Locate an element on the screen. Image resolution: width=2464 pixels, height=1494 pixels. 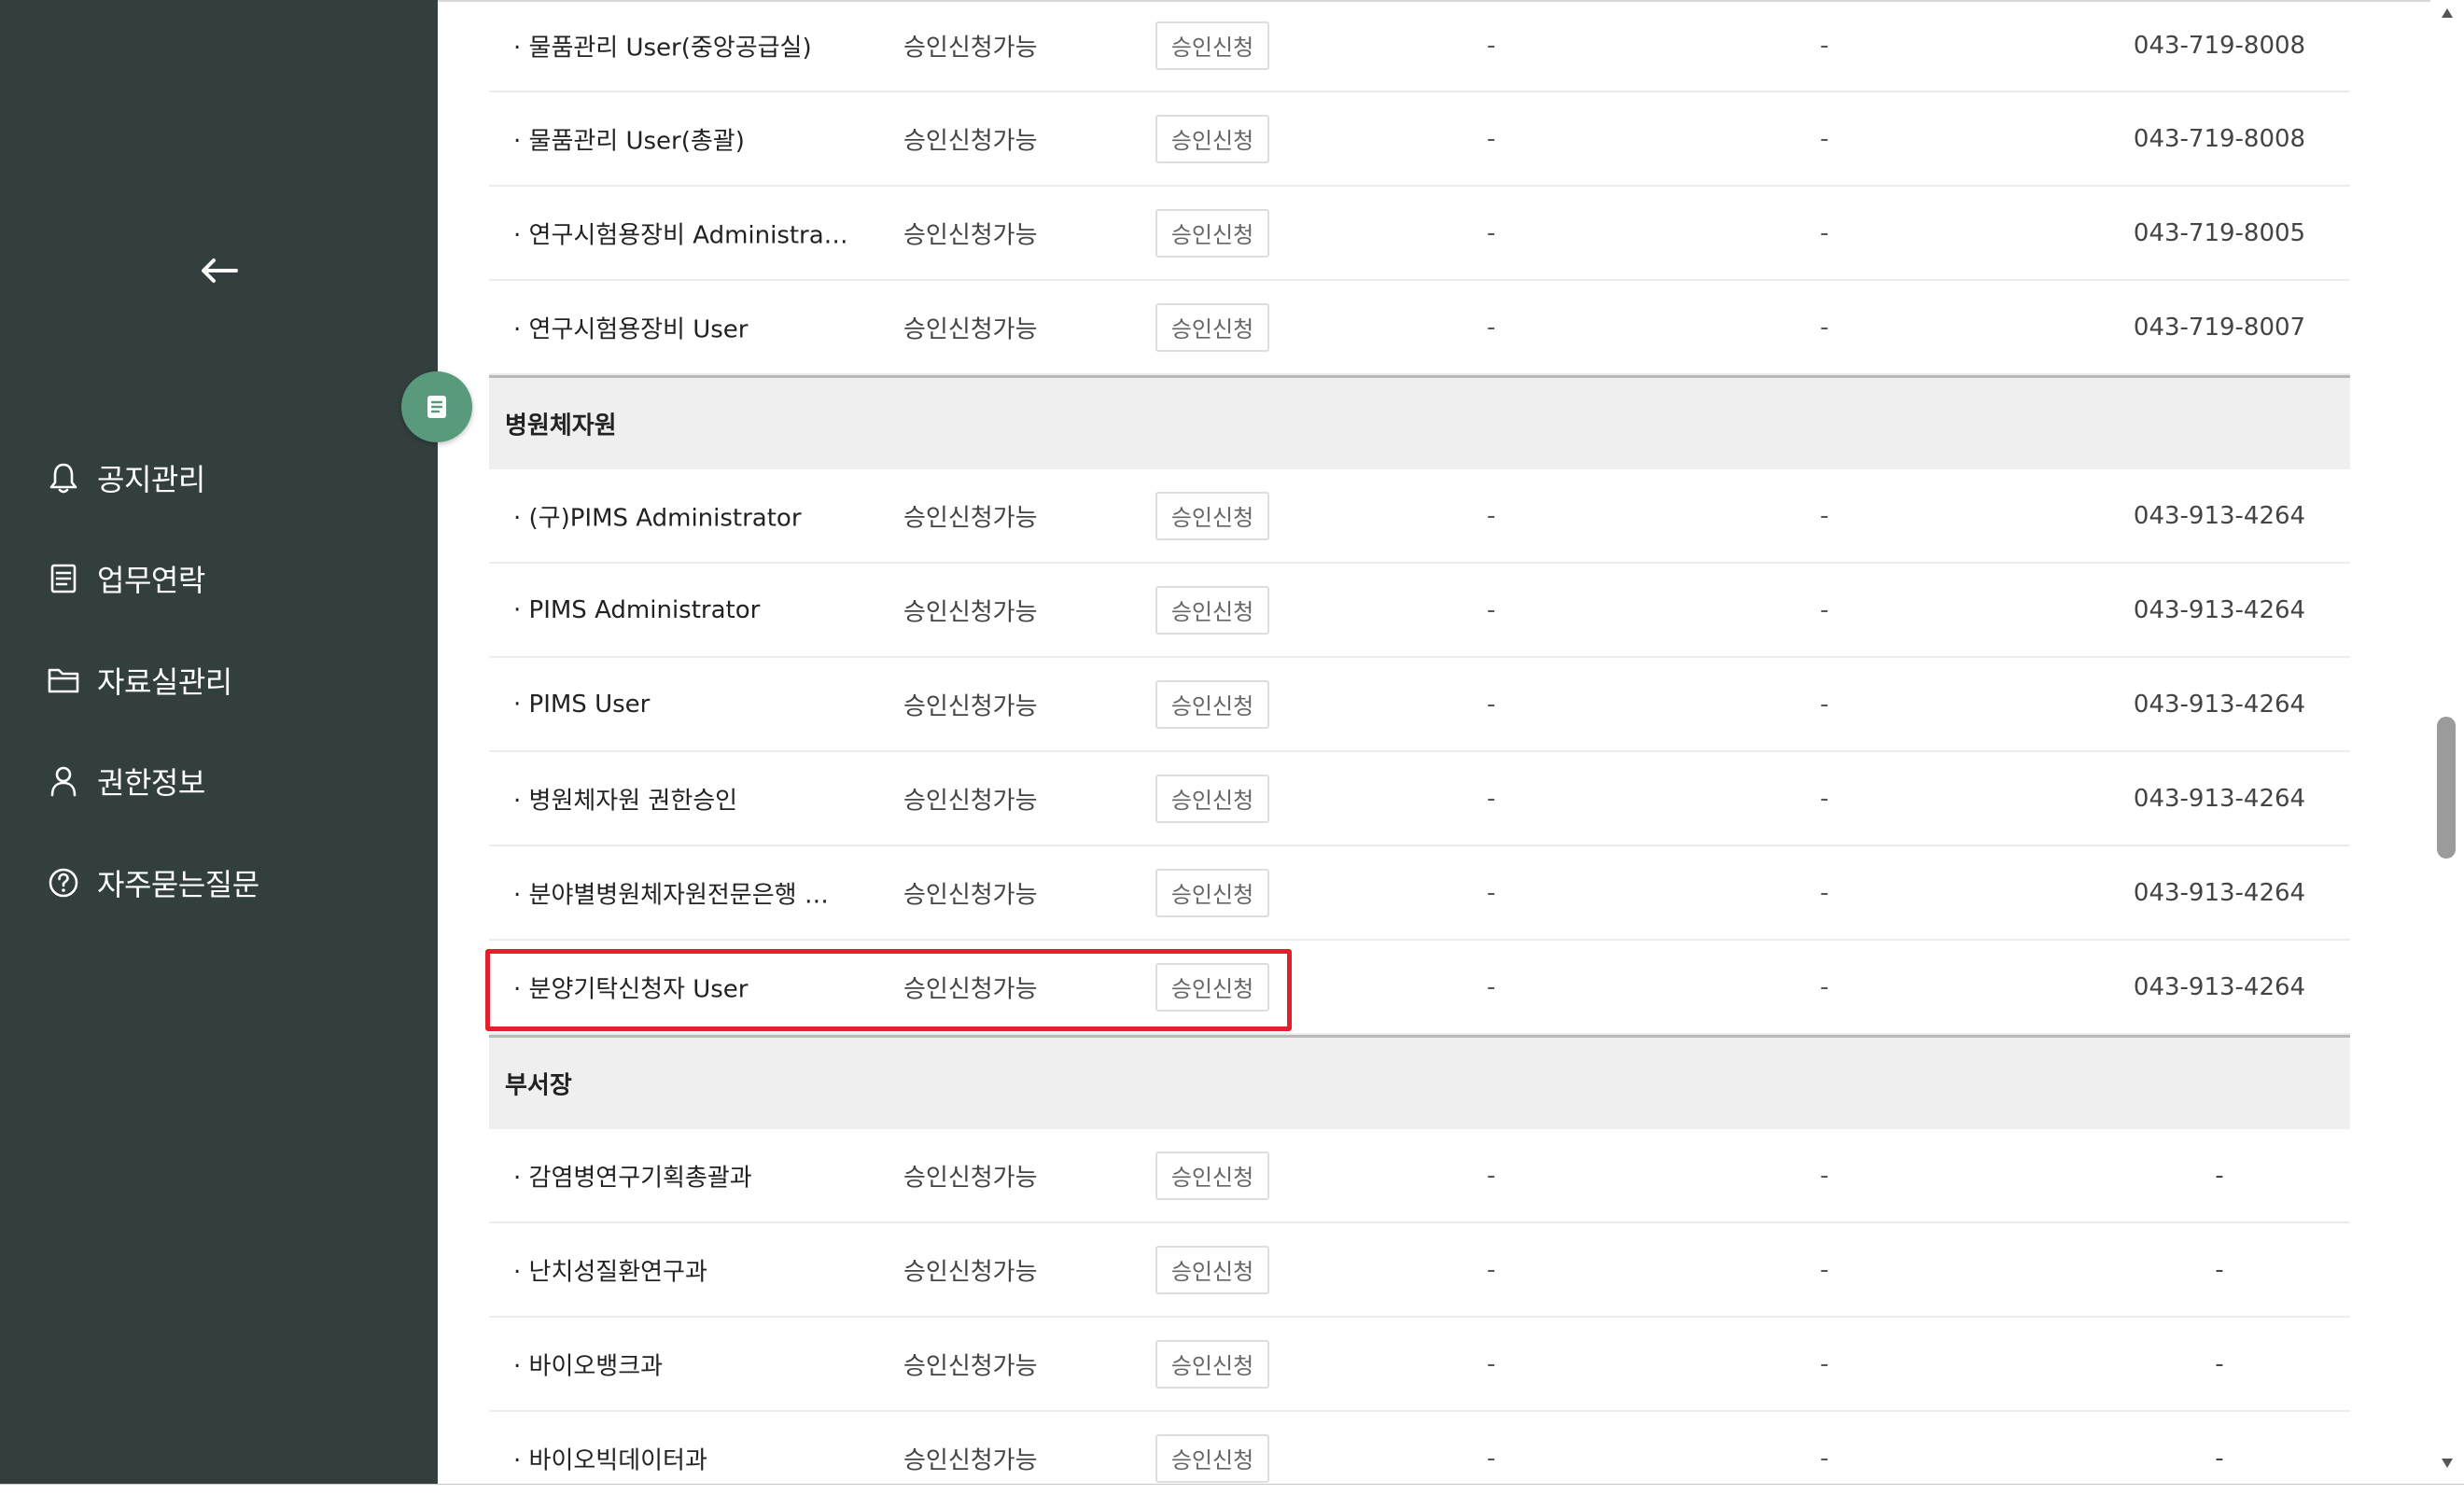
document-fab-button is located at coordinates (436, 406).